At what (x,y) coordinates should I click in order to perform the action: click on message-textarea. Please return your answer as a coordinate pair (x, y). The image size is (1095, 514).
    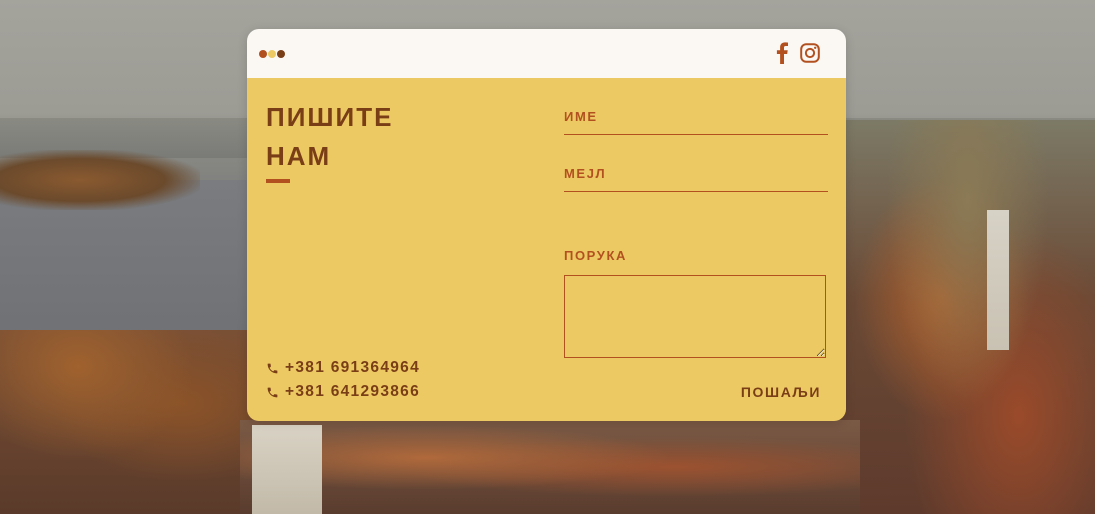
    Looking at the image, I should click on (695, 316).